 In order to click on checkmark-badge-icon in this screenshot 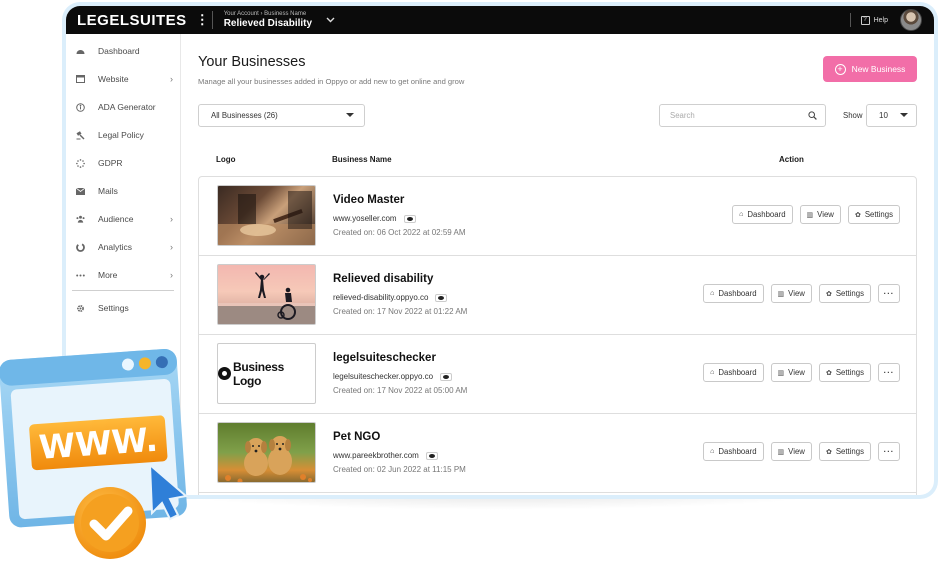, I will do `click(110, 523)`.